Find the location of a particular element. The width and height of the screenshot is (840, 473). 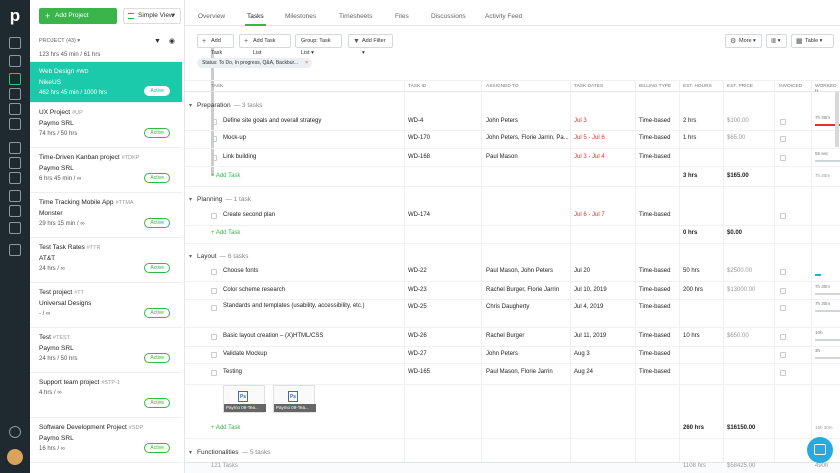

task-list-header: Preparation— 3 tasks is located at coordinates (225, 105).